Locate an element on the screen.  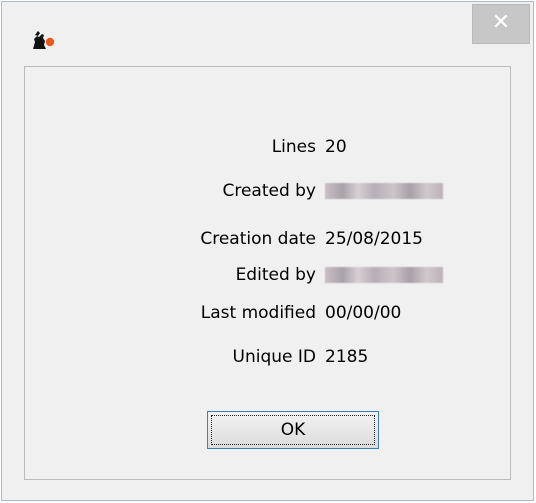
ok-button: OK is located at coordinates (293, 430).